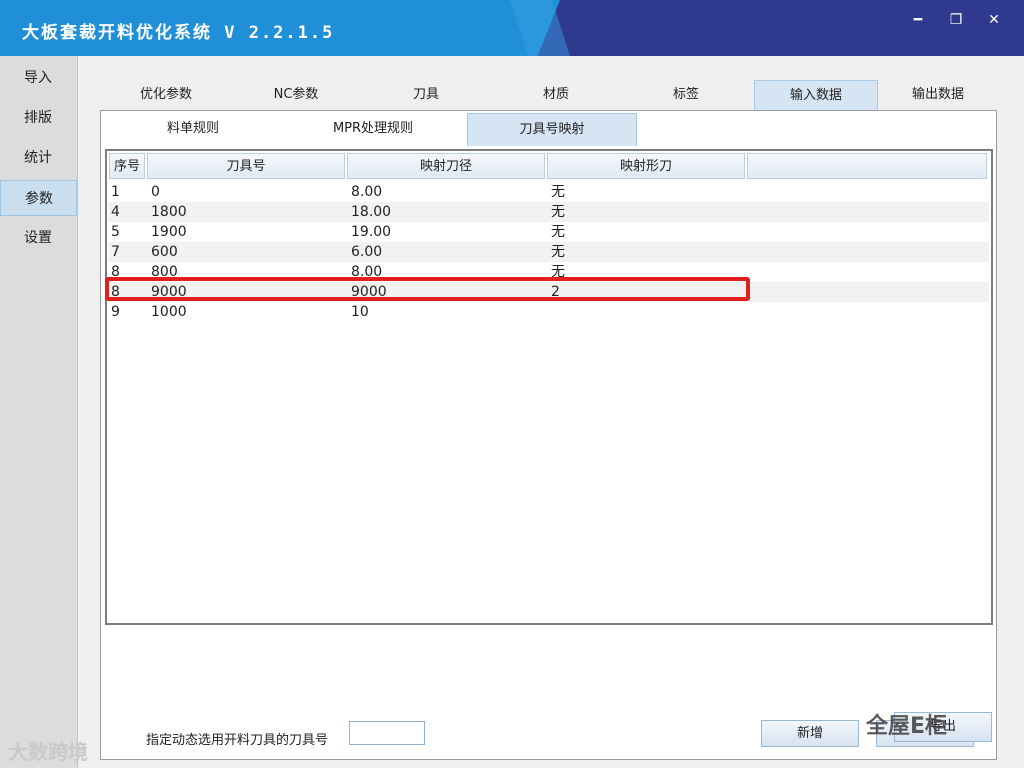  What do you see at coordinates (169, 232) in the screenshot?
I see `cell-tool-number: 1900` at bounding box center [169, 232].